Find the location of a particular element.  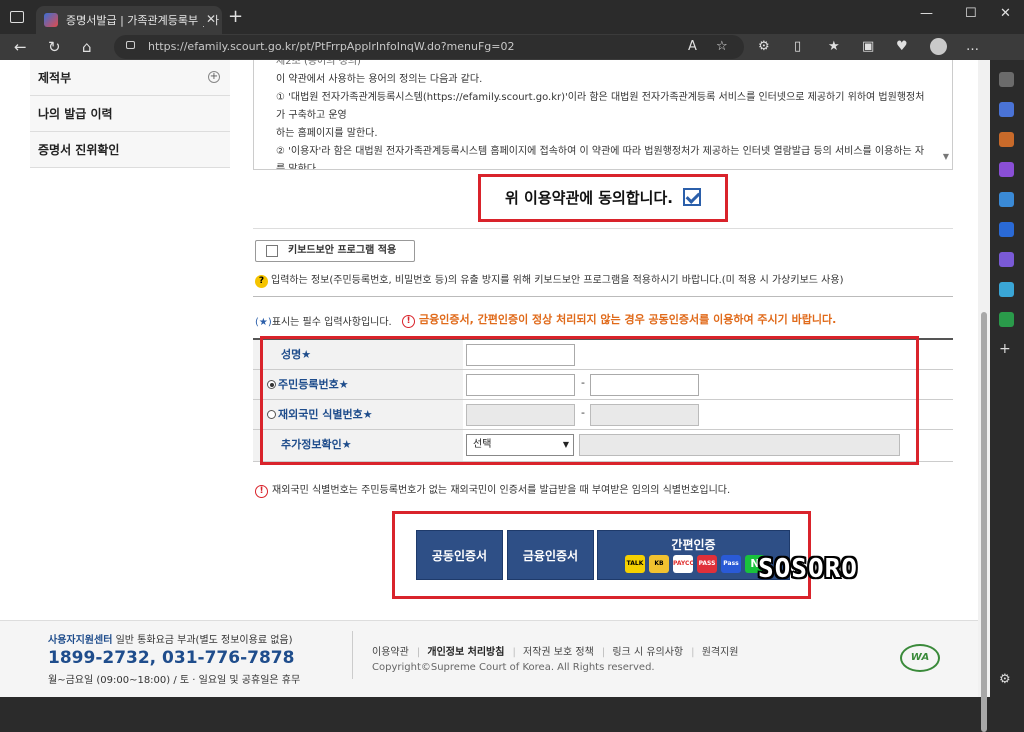

tab-title: 증명서발급 | 가족관계등록부 | 가 is located at coordinates (142, 20).